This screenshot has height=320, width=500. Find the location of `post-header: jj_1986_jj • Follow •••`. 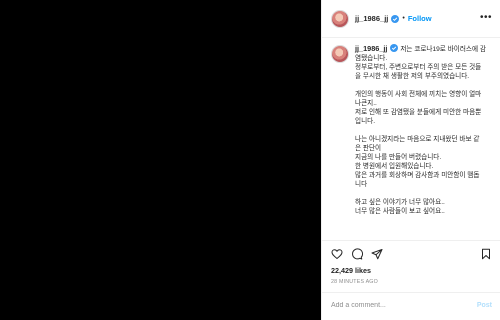

post-header: jj_1986_jj • Follow ••• is located at coordinates (411, 19).